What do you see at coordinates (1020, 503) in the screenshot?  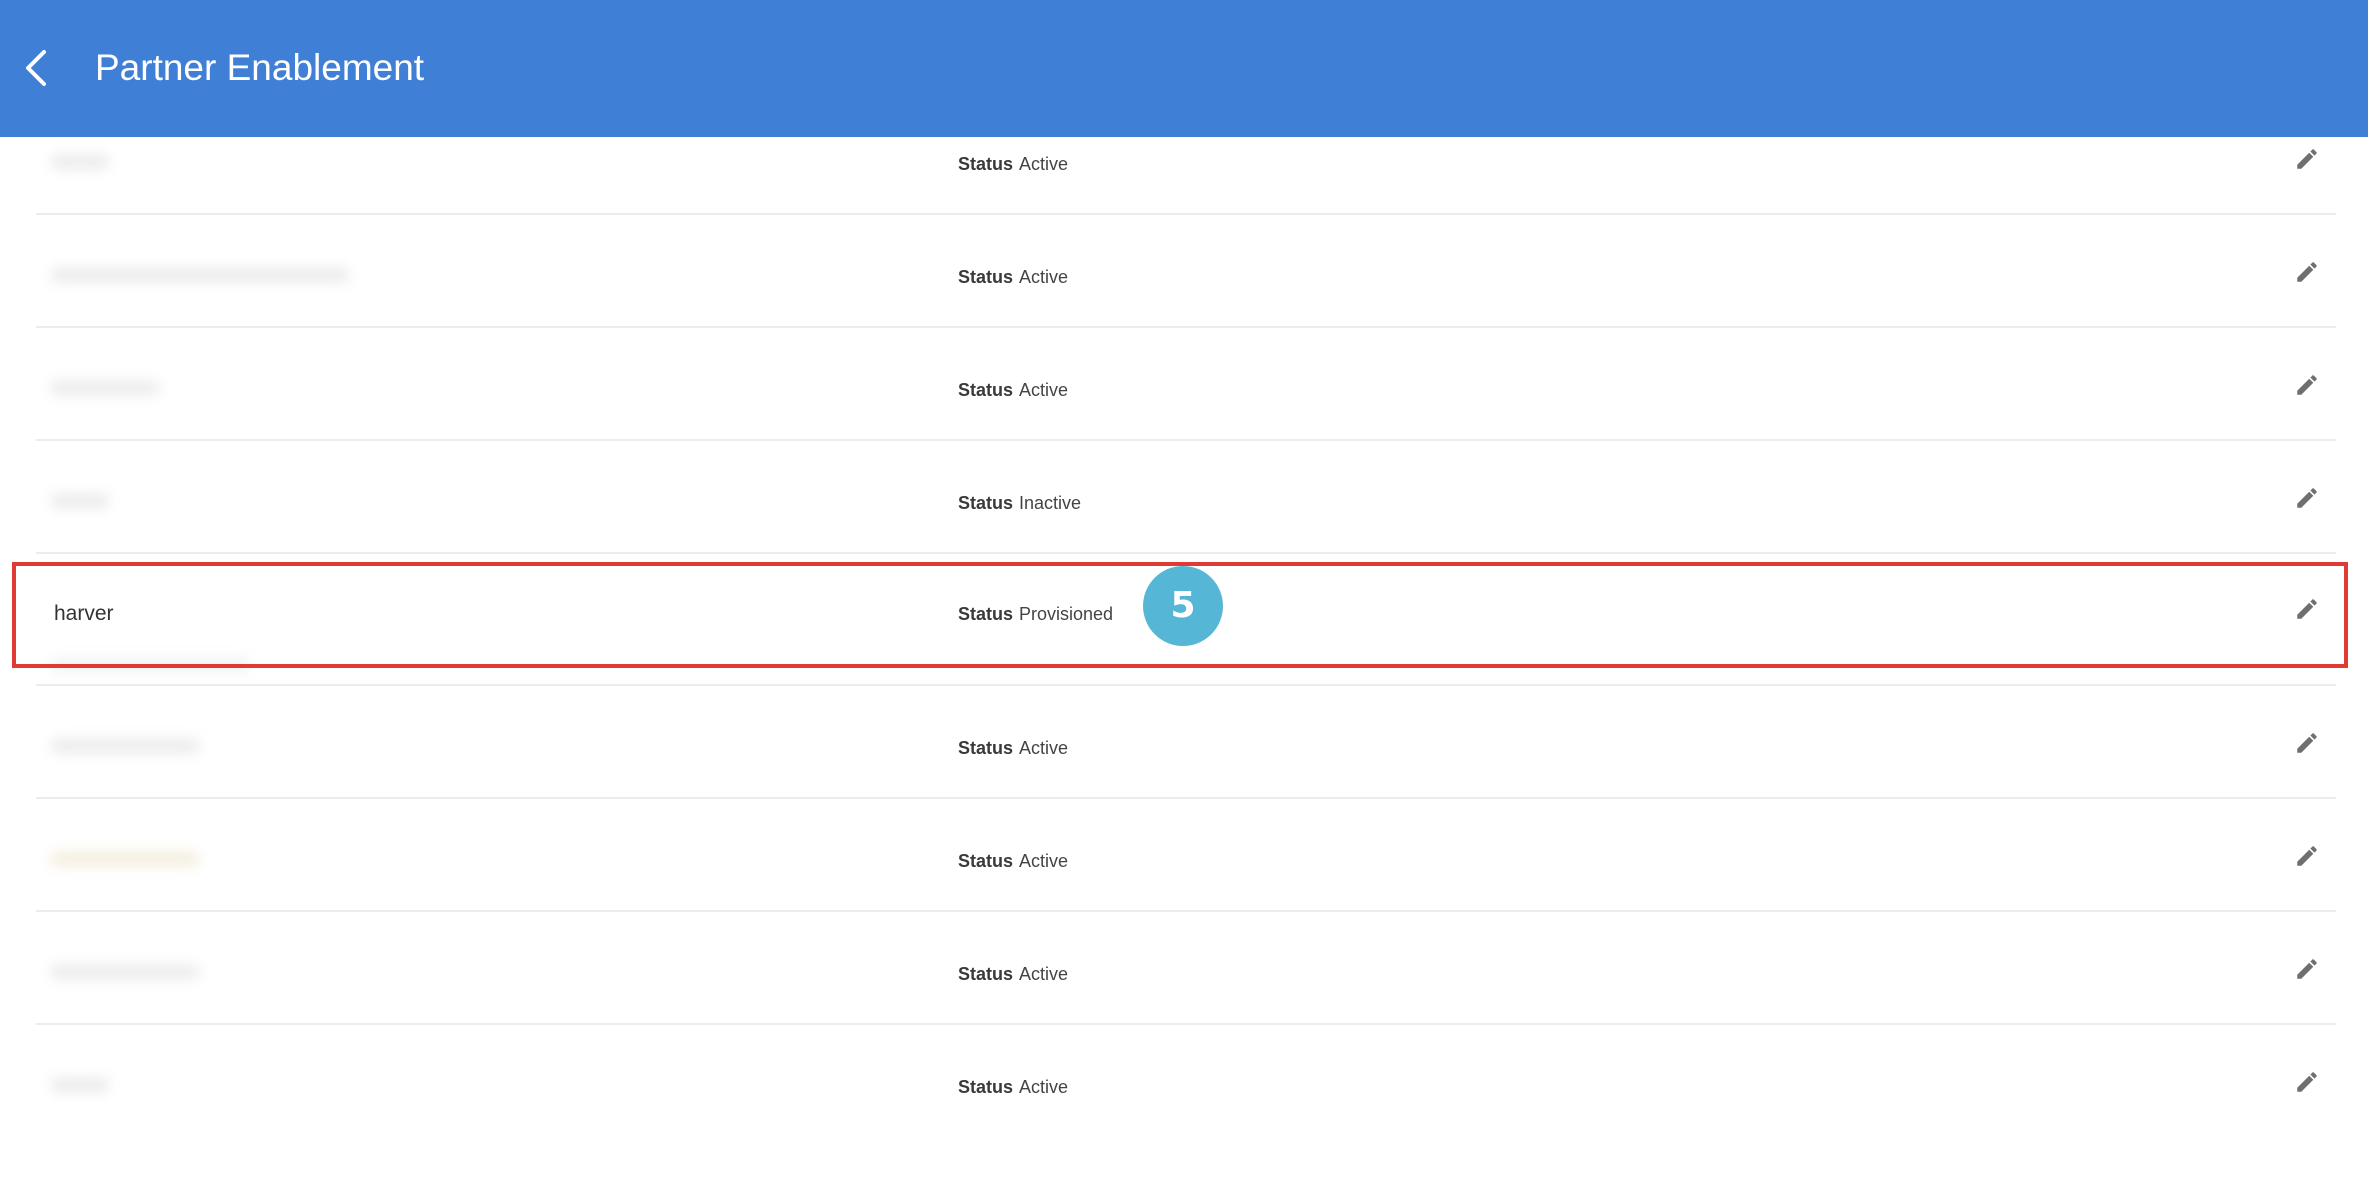 I see `status-text: Status Inactive` at bounding box center [1020, 503].